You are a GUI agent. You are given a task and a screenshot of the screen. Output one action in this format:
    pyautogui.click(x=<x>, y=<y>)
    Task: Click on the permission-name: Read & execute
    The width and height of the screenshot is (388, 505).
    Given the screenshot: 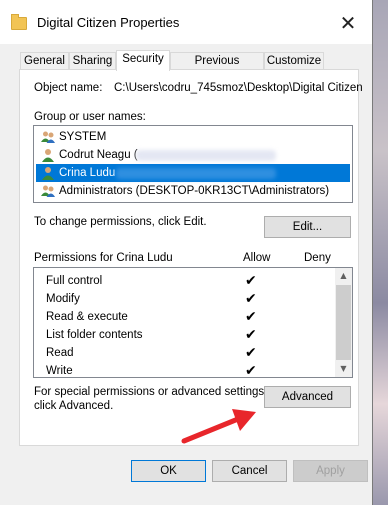 What is the action you would take?
    pyautogui.click(x=87, y=317)
    